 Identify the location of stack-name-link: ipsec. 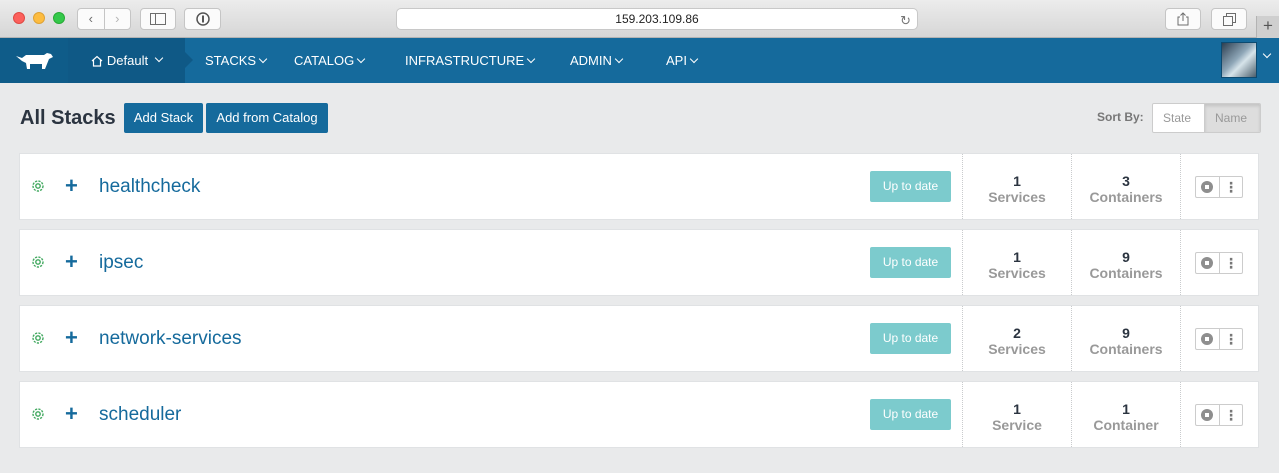
(121, 263).